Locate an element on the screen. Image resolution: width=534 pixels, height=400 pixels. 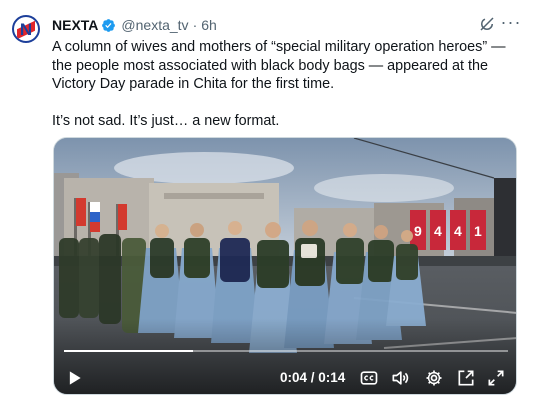
avatar: N is located at coordinates (26, 29).